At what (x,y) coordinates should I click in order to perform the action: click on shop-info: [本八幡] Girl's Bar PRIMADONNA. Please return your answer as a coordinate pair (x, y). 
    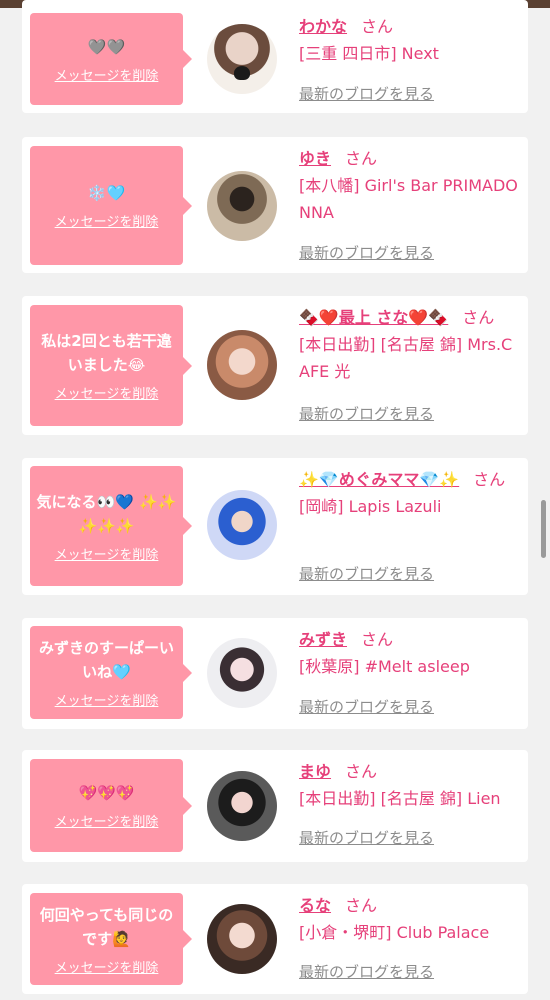
    Looking at the image, I should click on (408, 199).